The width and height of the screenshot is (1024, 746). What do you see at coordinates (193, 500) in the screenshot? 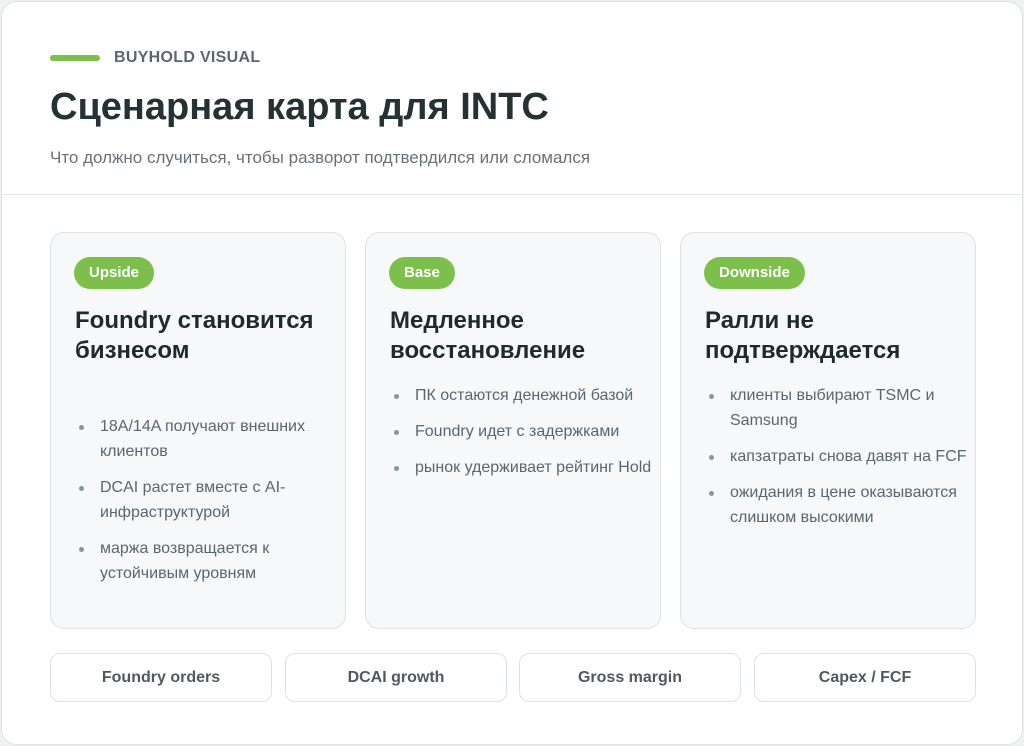
I see `list-item-text: DCAI растет вместе с AI-инфраструктурой` at bounding box center [193, 500].